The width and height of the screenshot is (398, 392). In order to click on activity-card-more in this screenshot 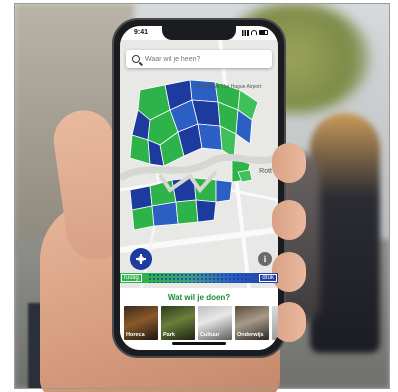, I will do `click(275, 323)`.